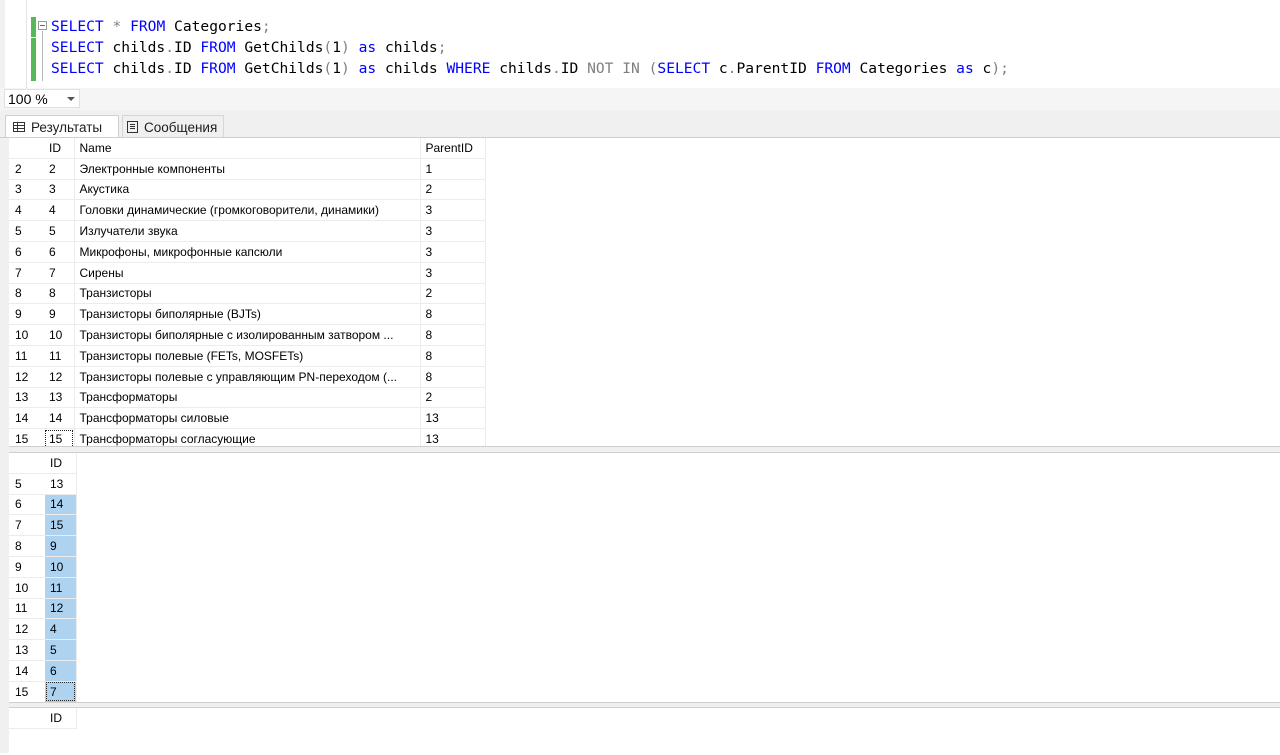  I want to click on cell-name: Сирены, so click(247, 273).